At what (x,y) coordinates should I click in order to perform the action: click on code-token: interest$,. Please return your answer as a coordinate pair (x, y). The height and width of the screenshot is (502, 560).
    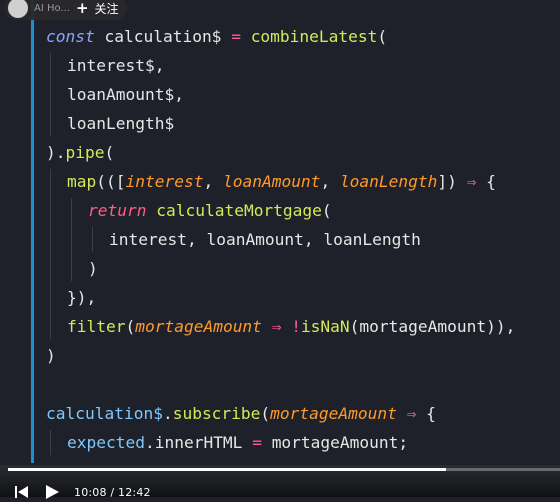
    Looking at the image, I should click on (116, 65).